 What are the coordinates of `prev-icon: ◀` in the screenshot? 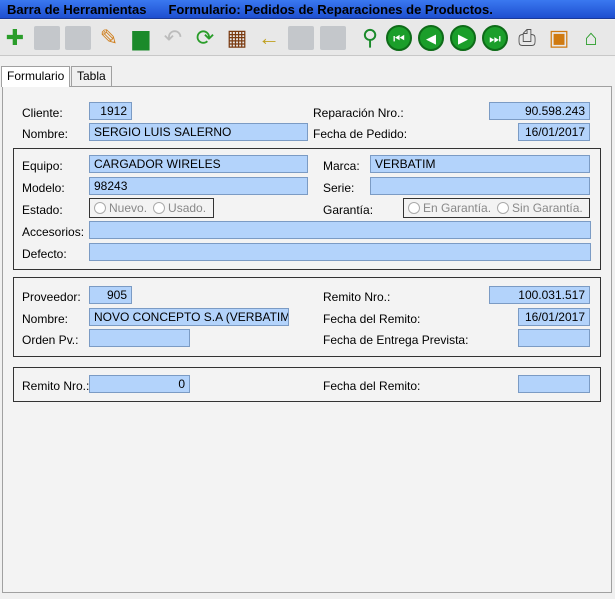 It's located at (431, 38).